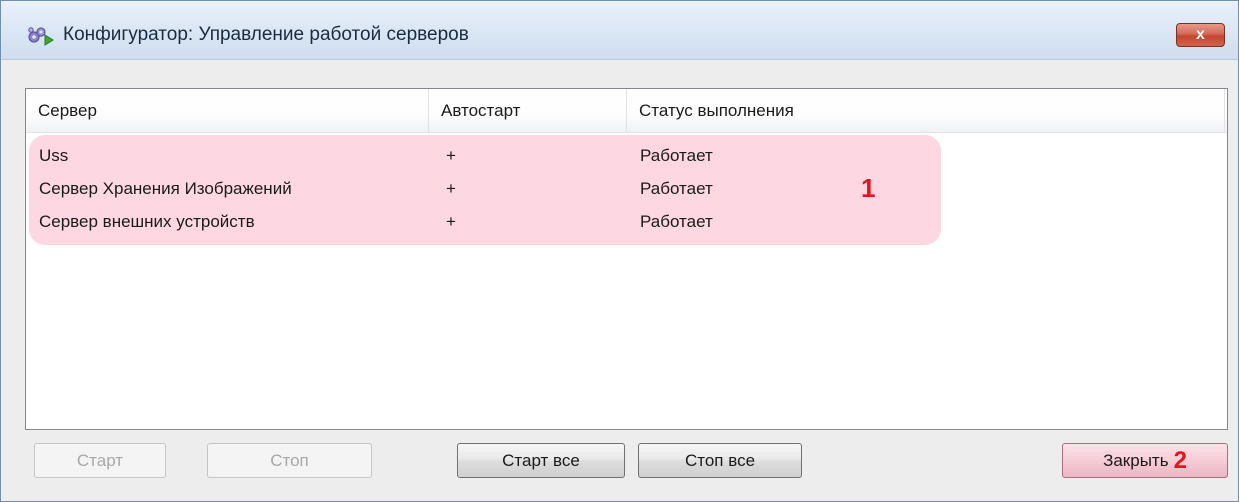 This screenshot has height=502, width=1239. What do you see at coordinates (626, 221) in the screenshot?
I see `table-row: Сервер внешних устройств + Работает` at bounding box center [626, 221].